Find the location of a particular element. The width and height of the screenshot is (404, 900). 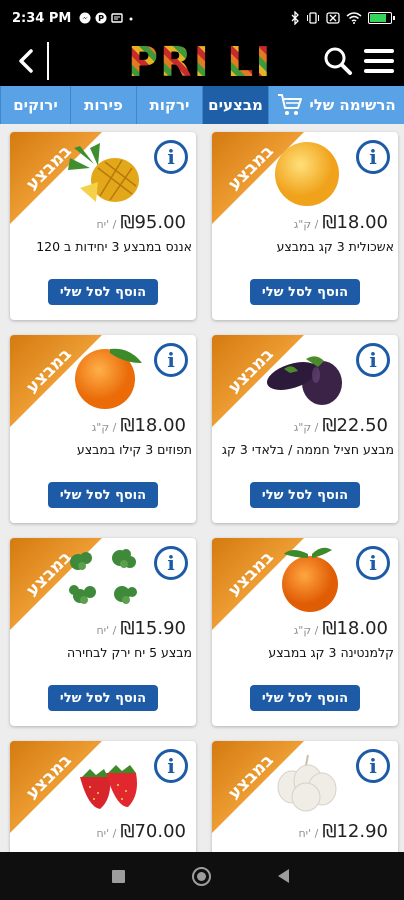

chevron-left-icon is located at coordinates (26, 61).